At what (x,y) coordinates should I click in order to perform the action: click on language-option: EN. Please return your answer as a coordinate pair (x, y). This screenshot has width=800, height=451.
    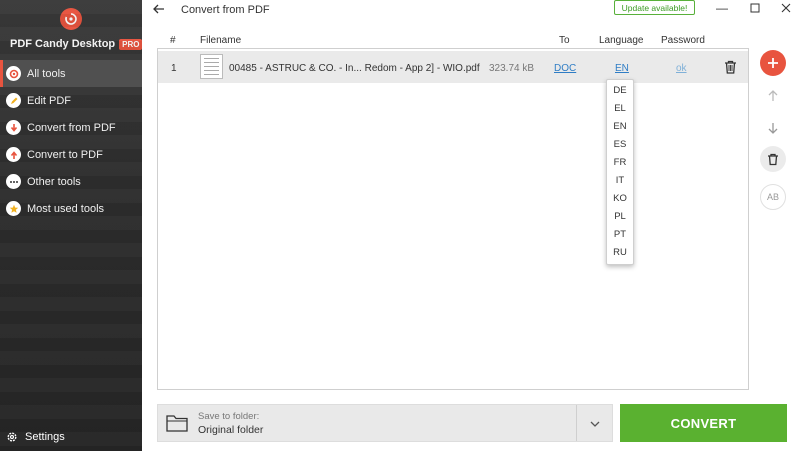
    Looking at the image, I should click on (620, 126).